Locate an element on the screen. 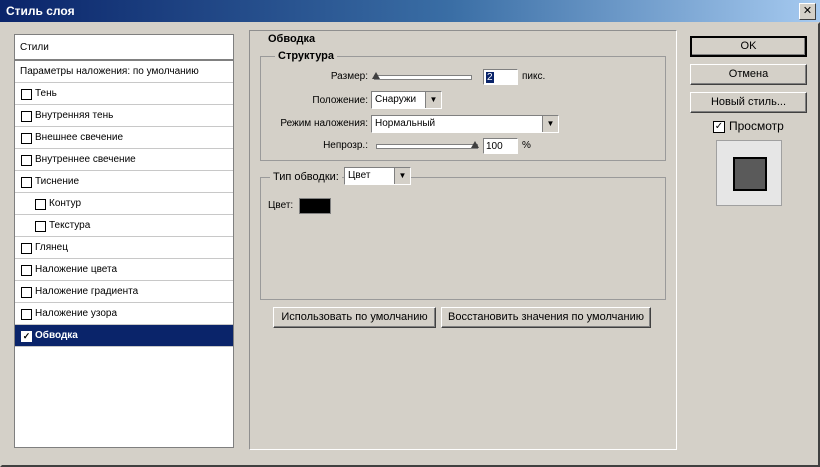 The image size is (820, 467). sidebar-item-pattern-overlay: Наложение узора is located at coordinates (124, 314).